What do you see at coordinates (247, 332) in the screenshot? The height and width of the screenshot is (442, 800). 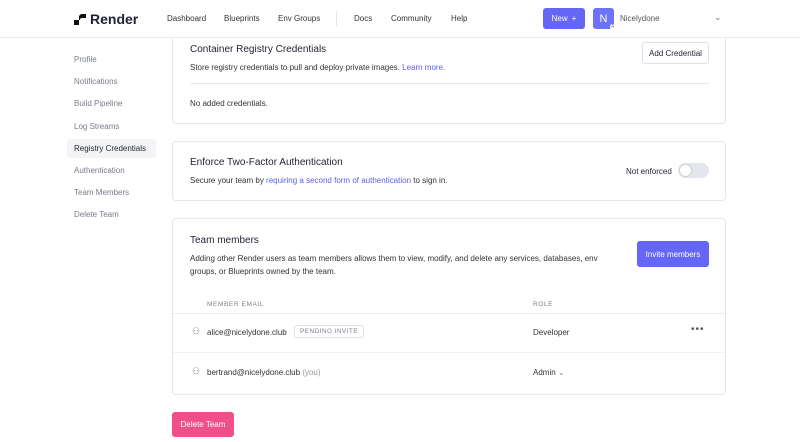 I see `member-email: alice@nicelydone.club` at bounding box center [247, 332].